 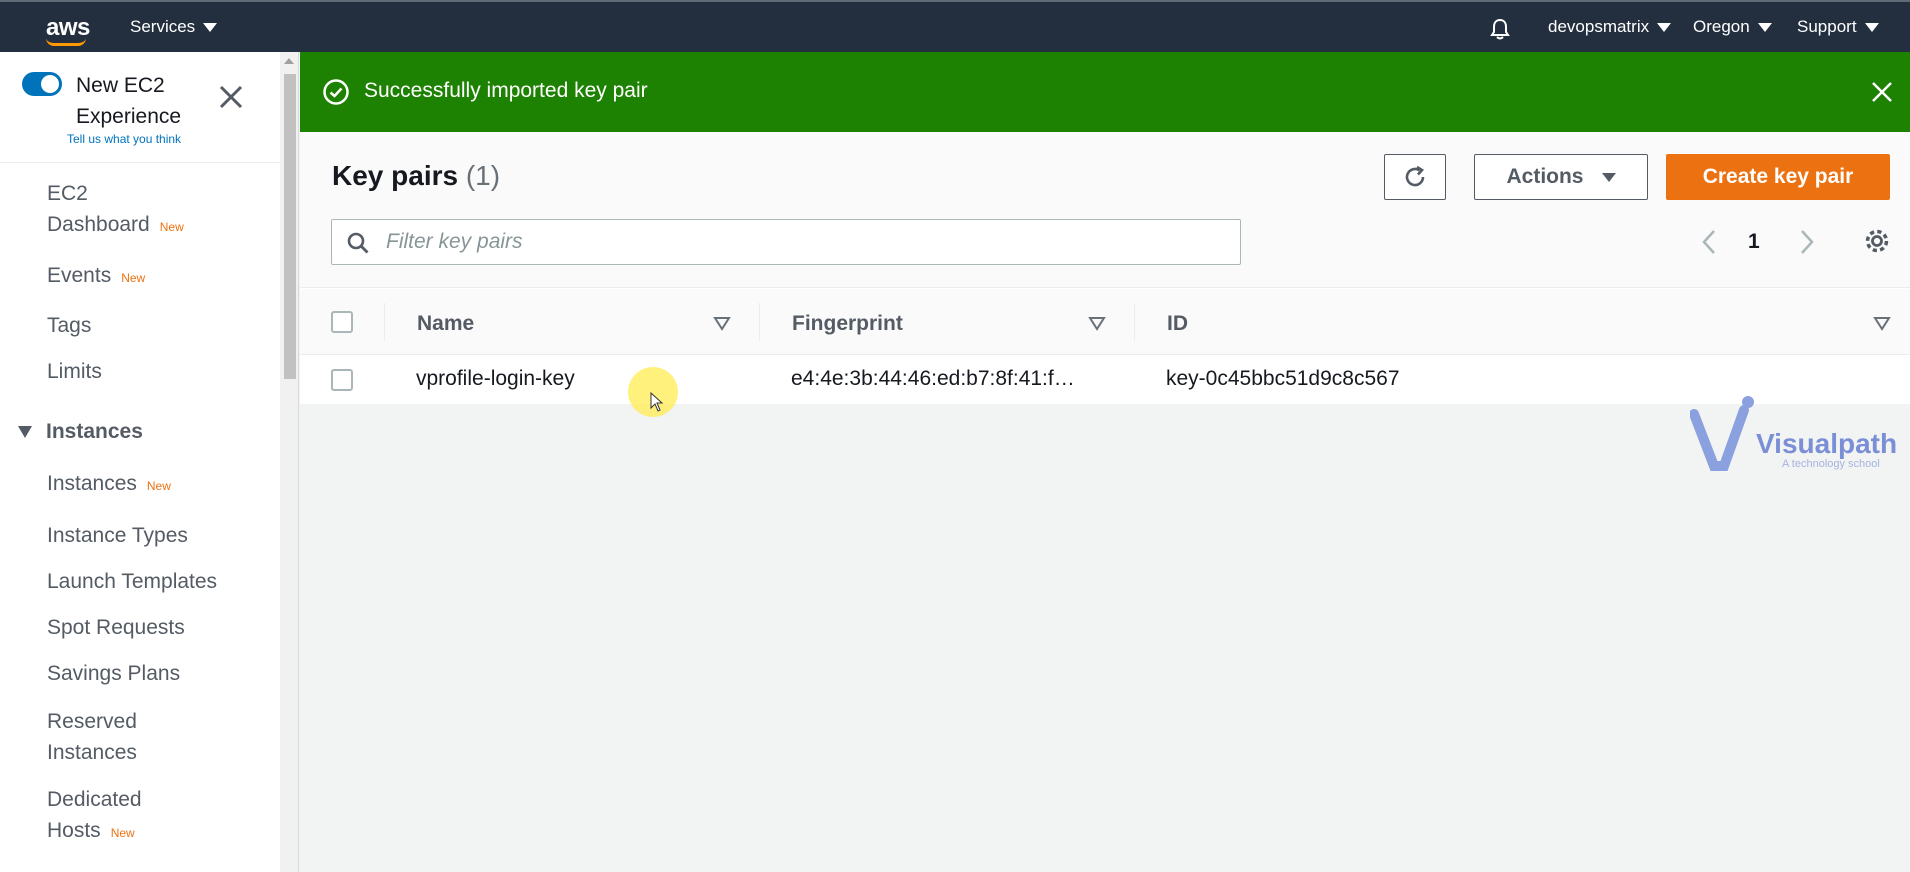 I want to click on sidebar-item-label: Limits, so click(x=74, y=371).